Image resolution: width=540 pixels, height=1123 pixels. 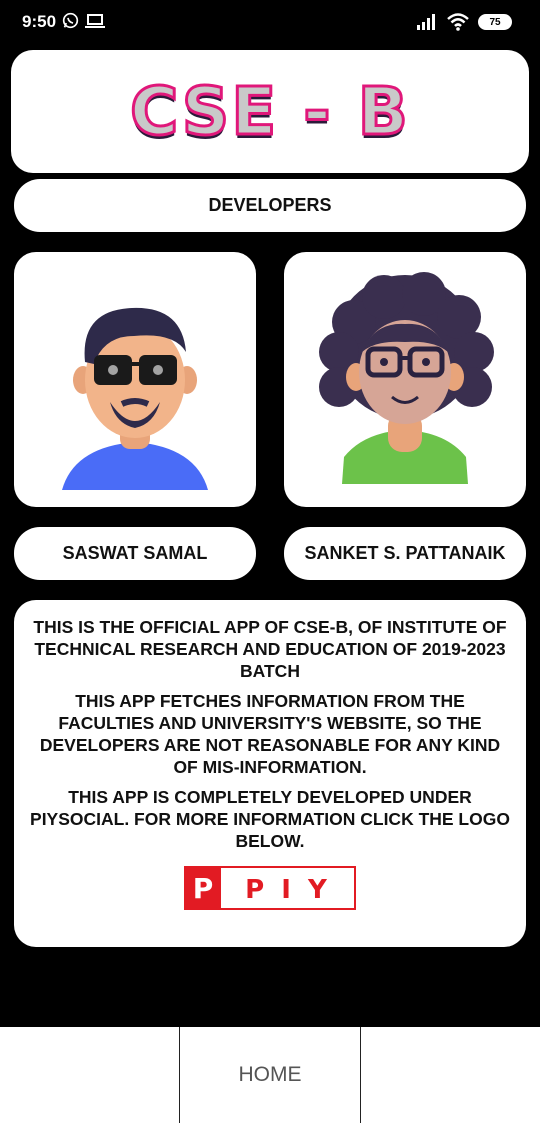 What do you see at coordinates (95, 20) in the screenshot?
I see `laptop-icon` at bounding box center [95, 20].